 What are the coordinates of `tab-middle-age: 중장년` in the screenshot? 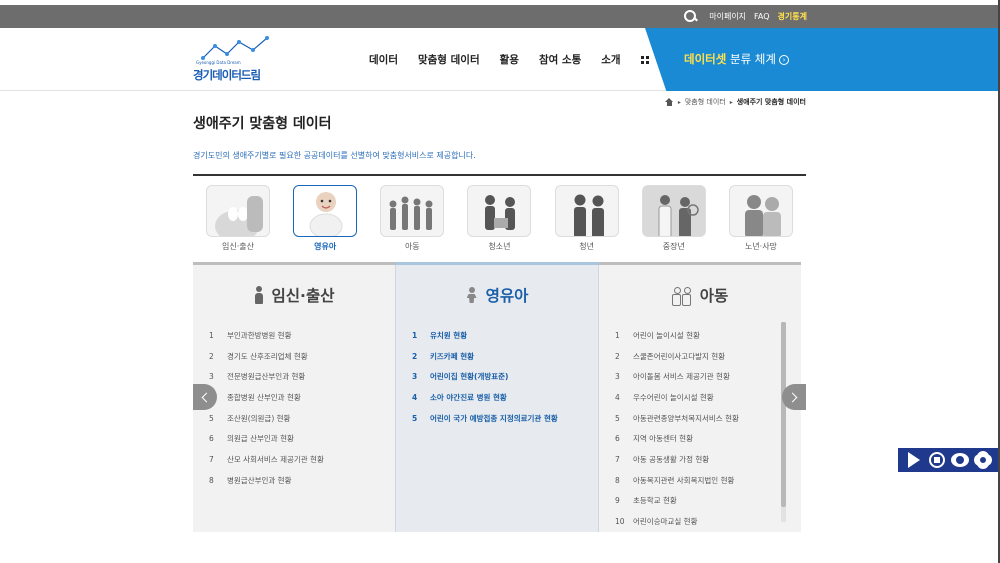 It's located at (674, 220).